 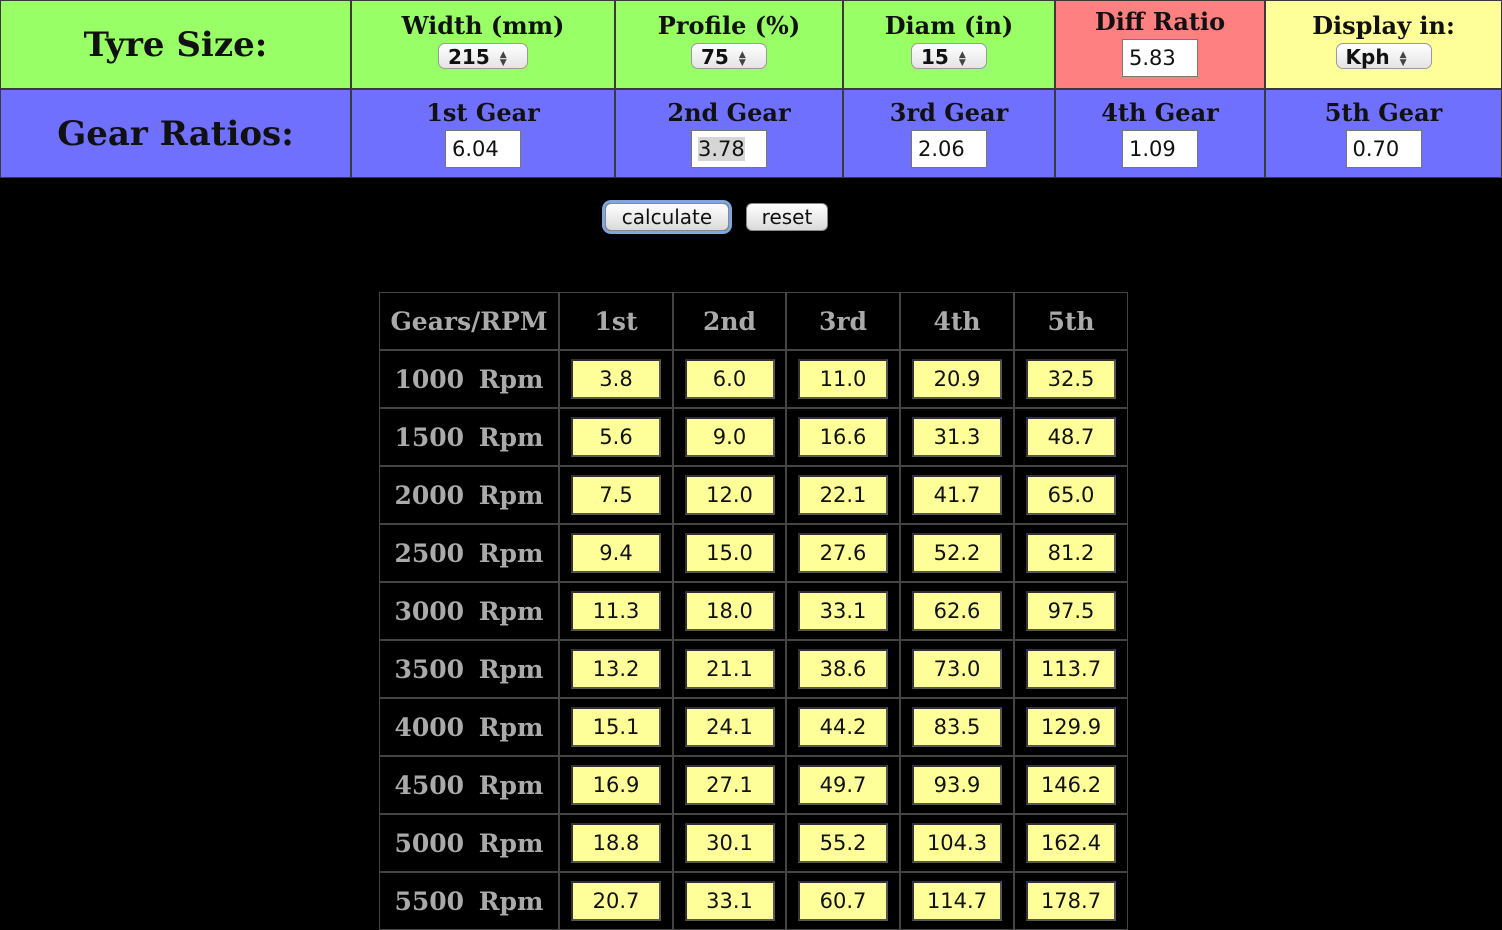 What do you see at coordinates (469, 611) in the screenshot?
I see `rpm-label: 3000 Rpm` at bounding box center [469, 611].